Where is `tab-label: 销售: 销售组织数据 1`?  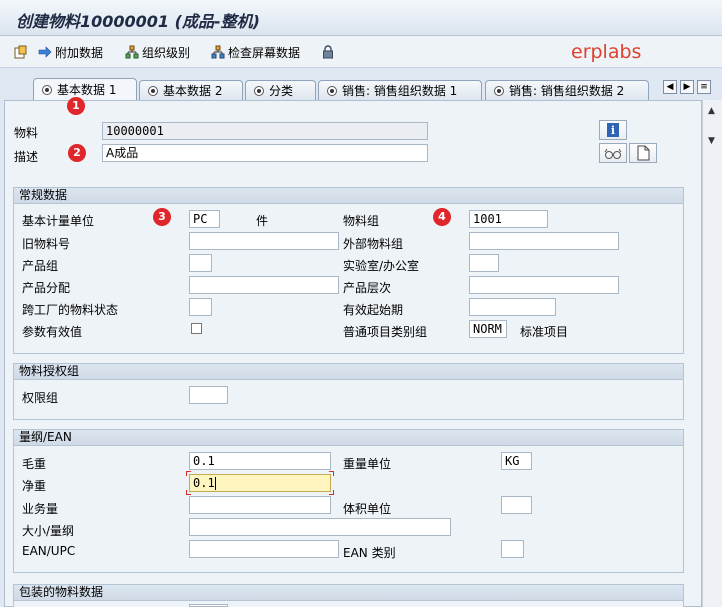
tab-label: 销售: 销售组织数据 1 is located at coordinates (400, 91).